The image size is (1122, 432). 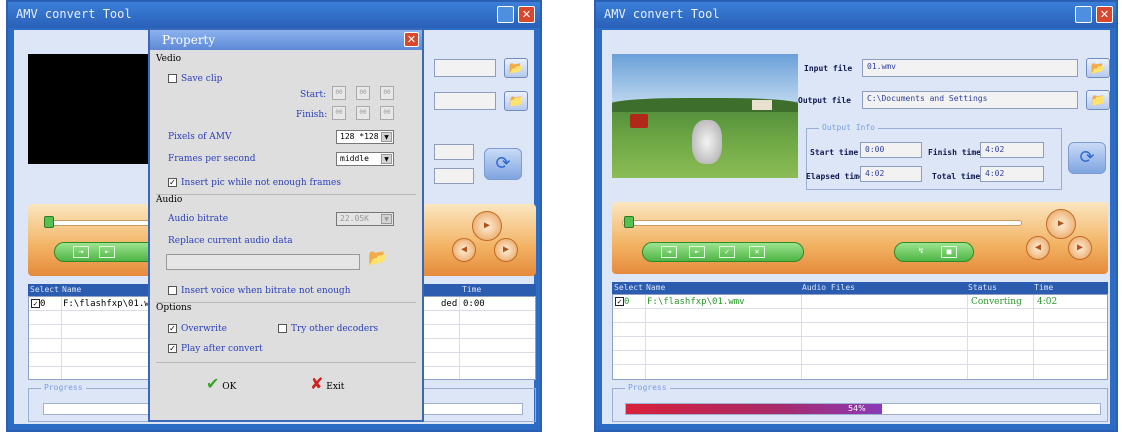 I want to click on browse-audio-button: 📂, so click(x=378, y=257).